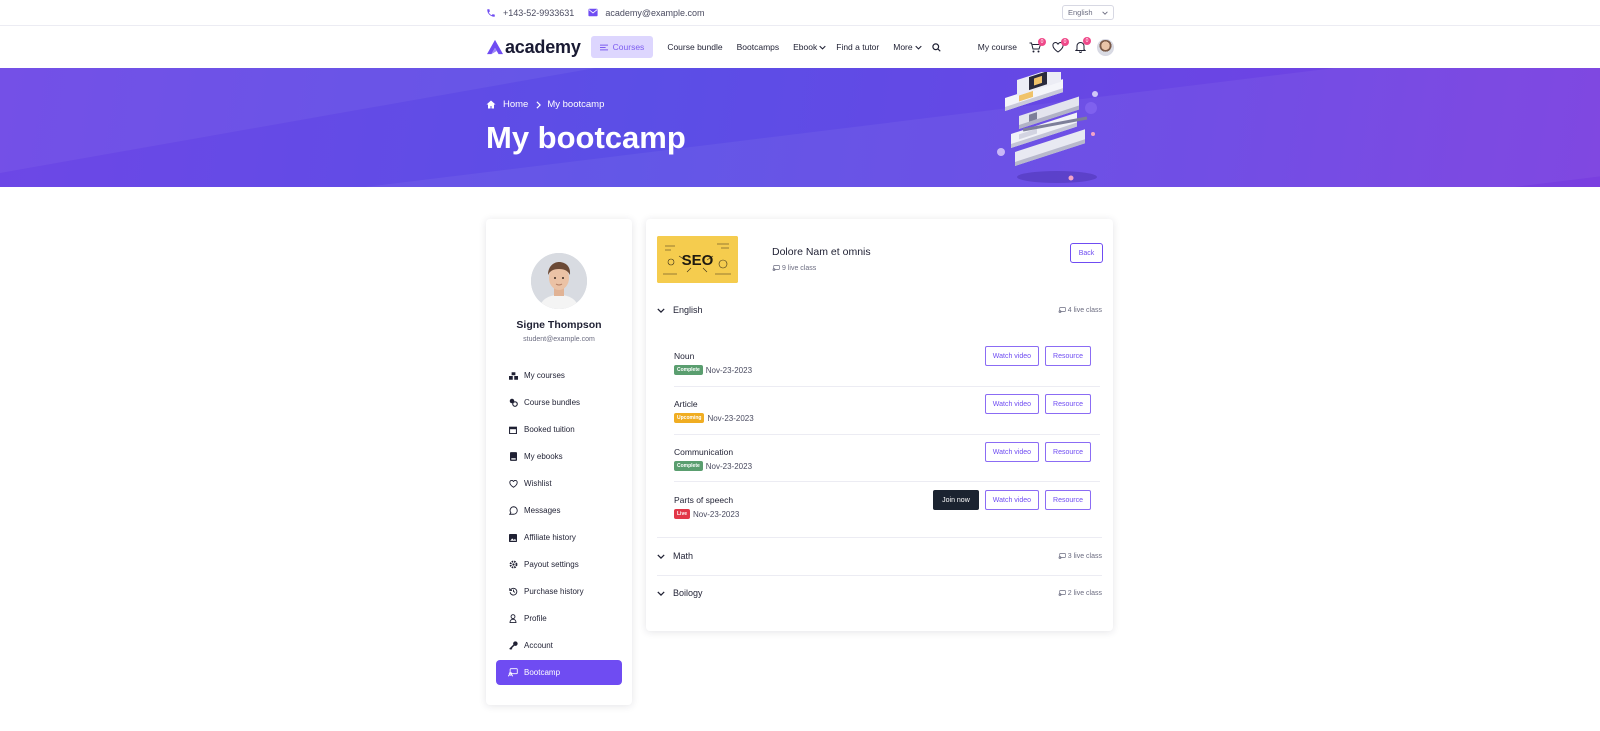 This screenshot has width=1600, height=731. Describe the element at coordinates (559, 483) in the screenshot. I see `sidebar-item-wishlist: Wishlist` at that location.